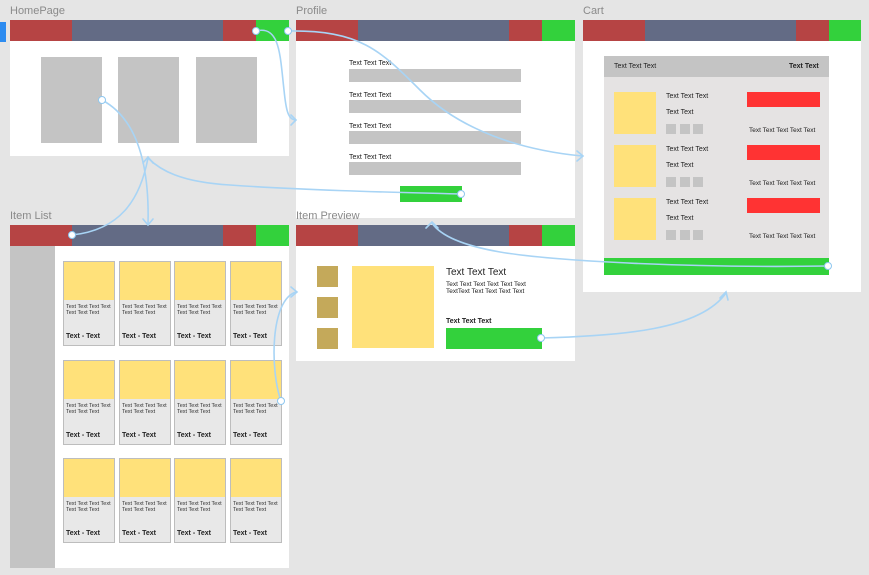  I want to click on cart-item-title: Text Text Text, so click(687, 96).